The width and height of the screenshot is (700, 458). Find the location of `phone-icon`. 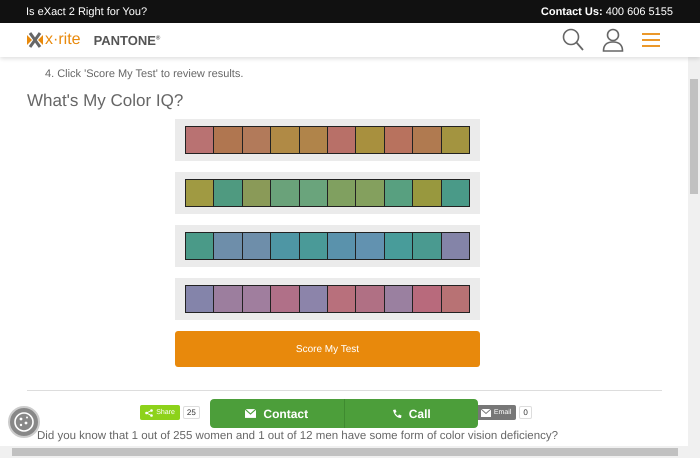

phone-icon is located at coordinates (397, 413).